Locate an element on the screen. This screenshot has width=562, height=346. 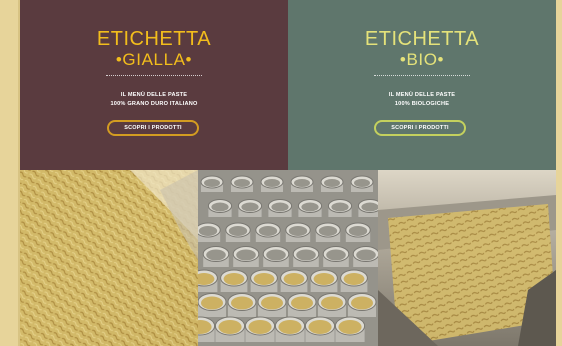
scopri-prodotti-gialla-button: SCOPRI I PRODOTTI is located at coordinates (153, 128).